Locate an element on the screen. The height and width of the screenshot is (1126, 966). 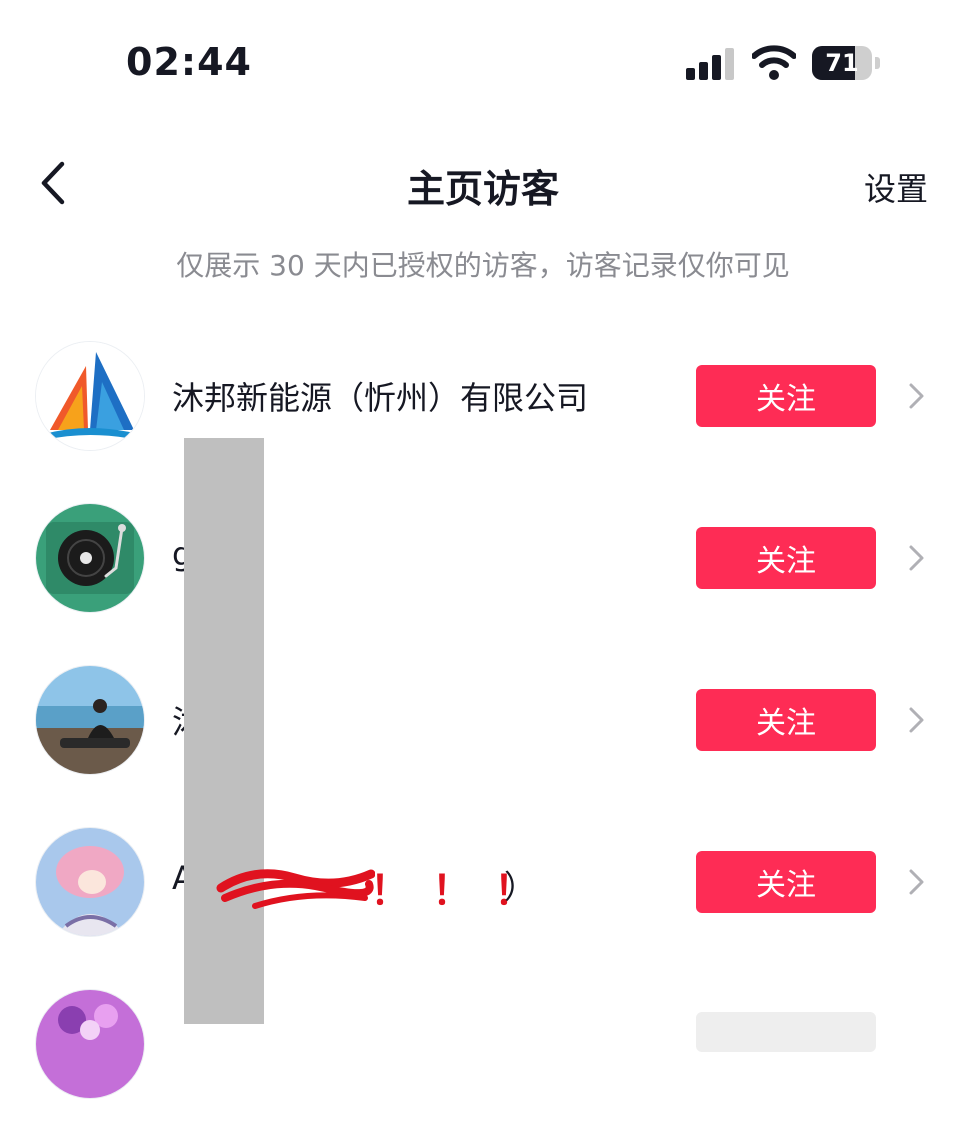
visitor-row: 沐邦新能源（忻州）有限公司 关注 is located at coordinates (483, 398).